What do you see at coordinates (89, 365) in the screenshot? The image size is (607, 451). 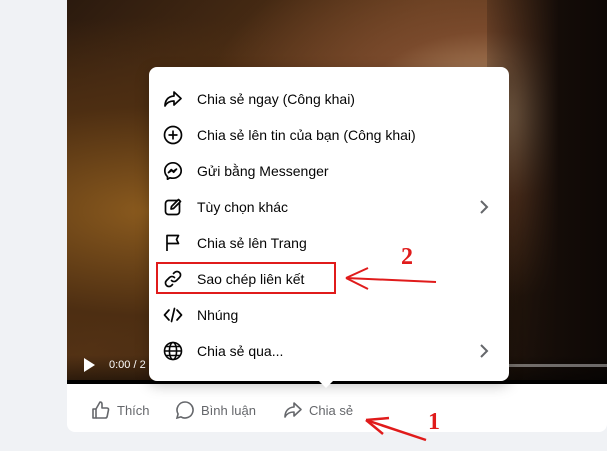 I see `play-icon` at bounding box center [89, 365].